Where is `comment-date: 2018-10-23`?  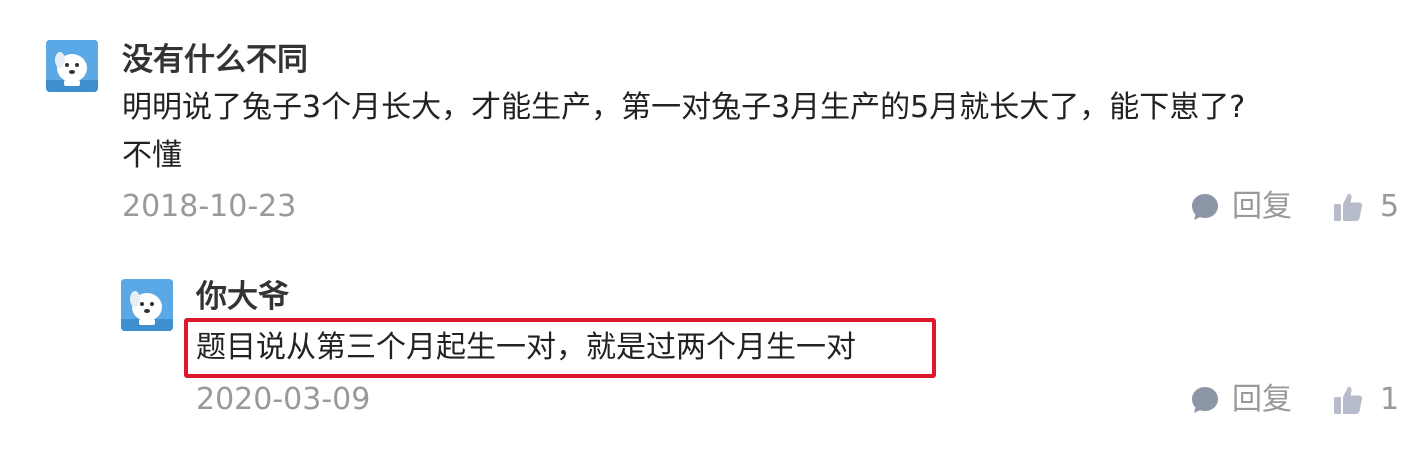
comment-date: 2018-10-23 is located at coordinates (209, 206).